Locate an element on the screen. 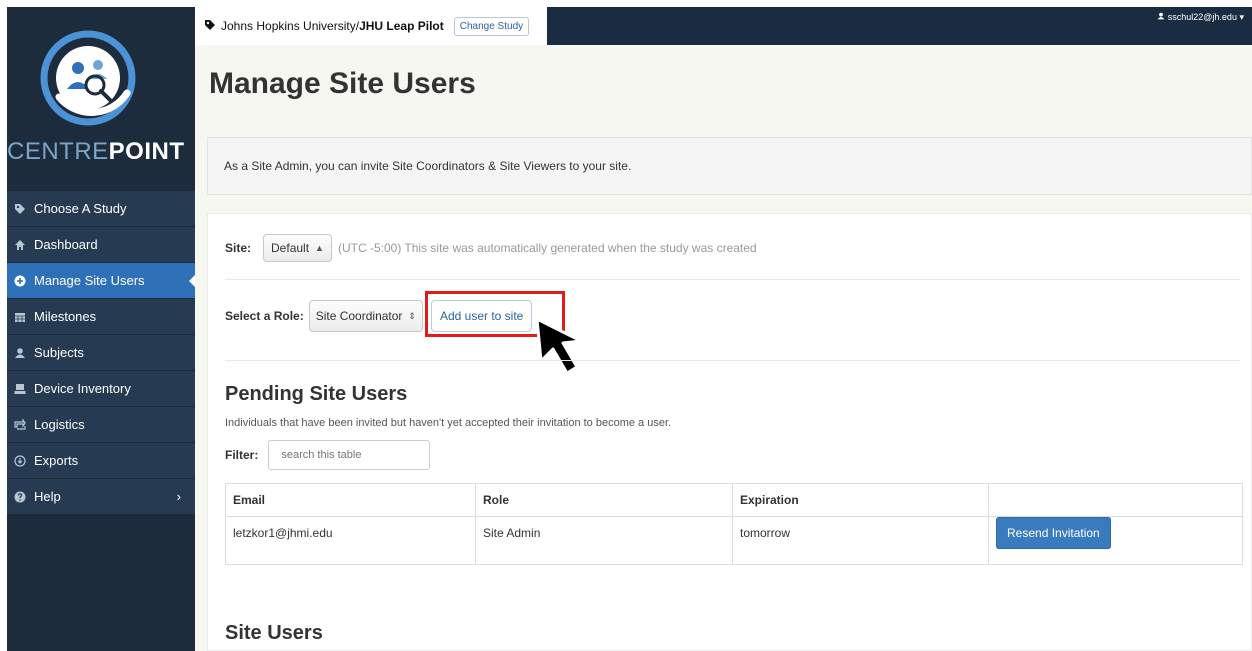  question-icon is located at coordinates (24, 497).